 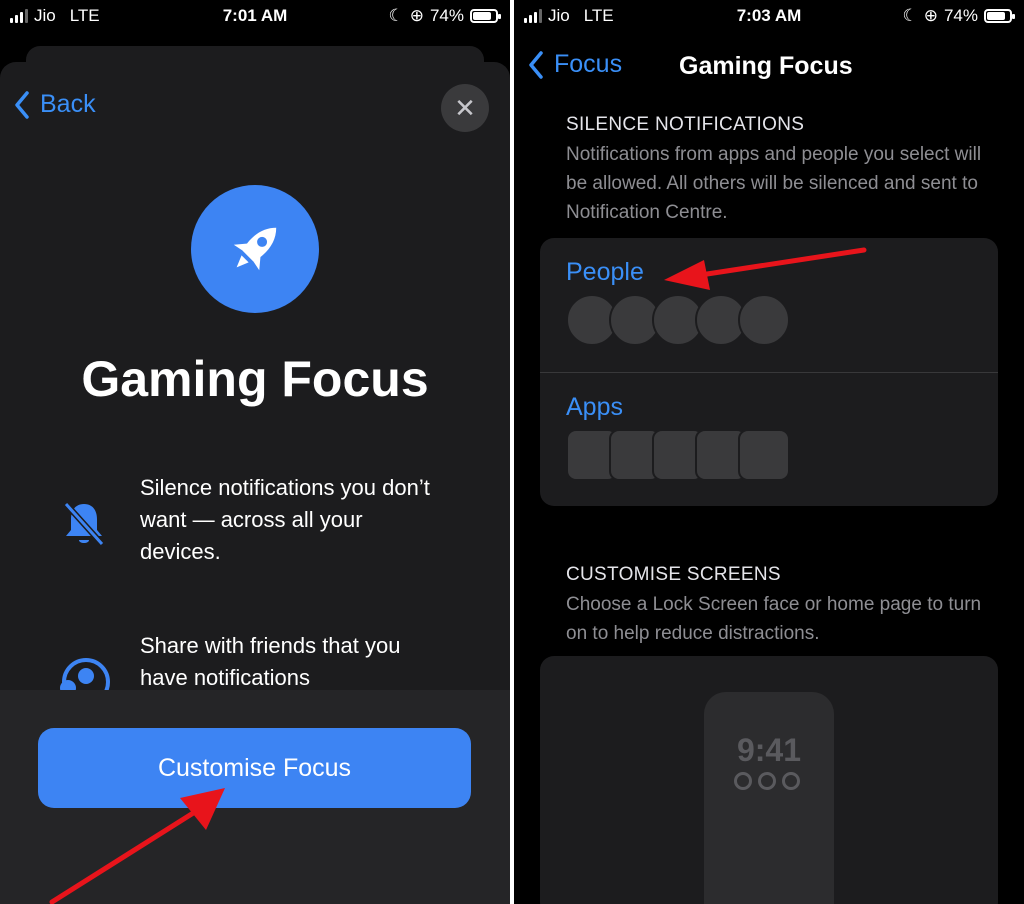 What do you see at coordinates (767, 781) in the screenshot?
I see `lock-widgets` at bounding box center [767, 781].